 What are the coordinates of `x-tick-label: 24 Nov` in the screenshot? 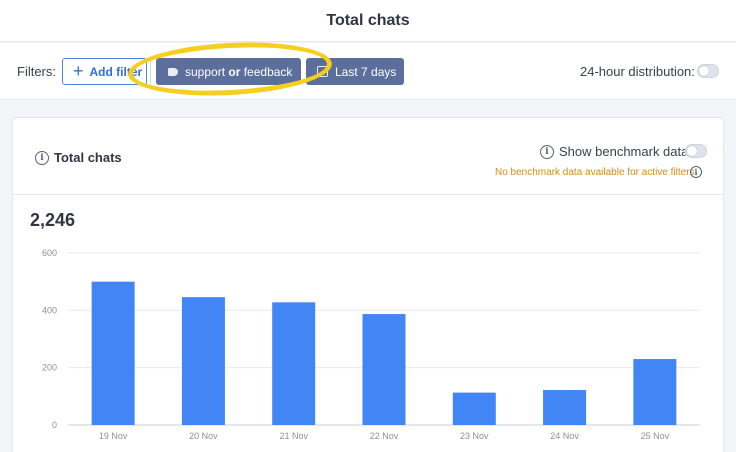 It's located at (564, 436).